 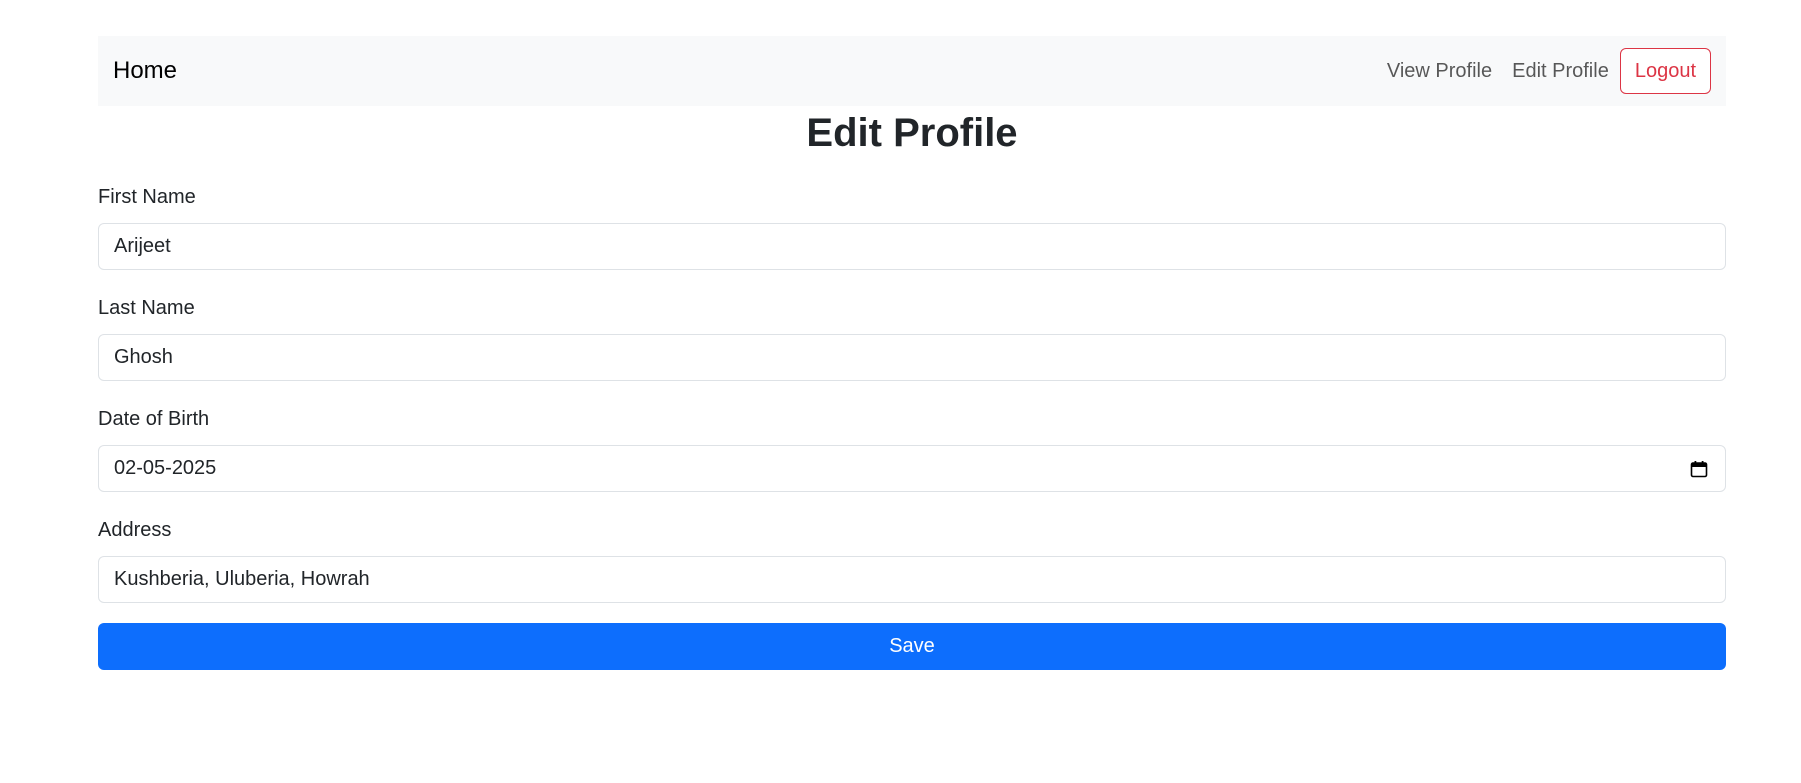 I want to click on page-title: Edit Profile, so click(x=912, y=133).